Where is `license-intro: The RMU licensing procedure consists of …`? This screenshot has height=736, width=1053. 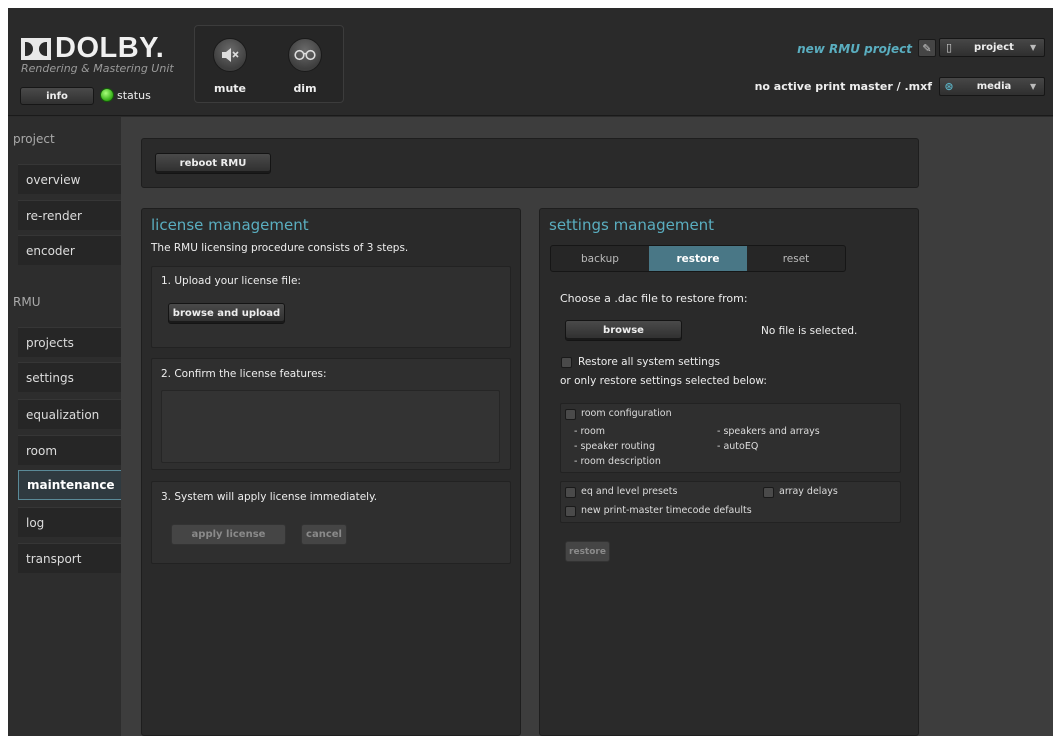 license-intro: The RMU licensing procedure consists of … is located at coordinates (280, 248).